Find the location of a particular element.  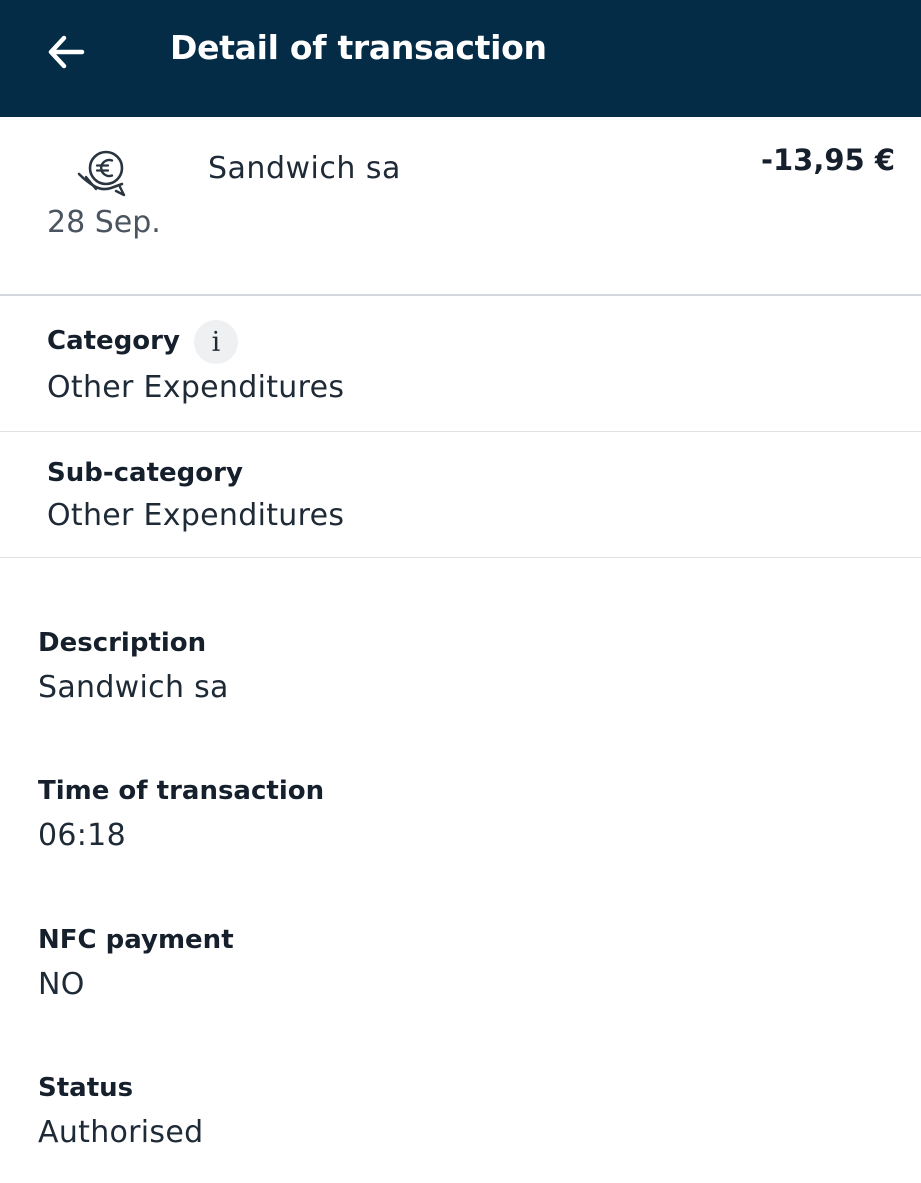

nfc-value: NO is located at coordinates (61, 984).